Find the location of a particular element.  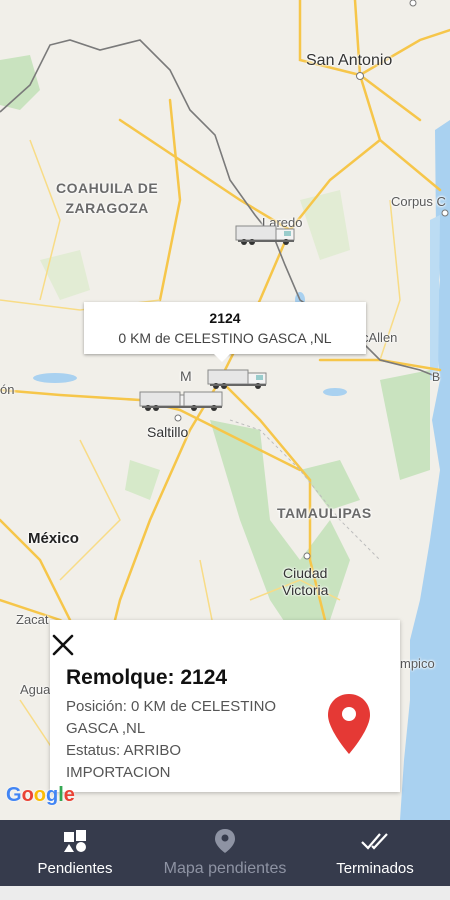

nav-item-mapa-pendientes: Mapa pendientes is located at coordinates (225, 853).